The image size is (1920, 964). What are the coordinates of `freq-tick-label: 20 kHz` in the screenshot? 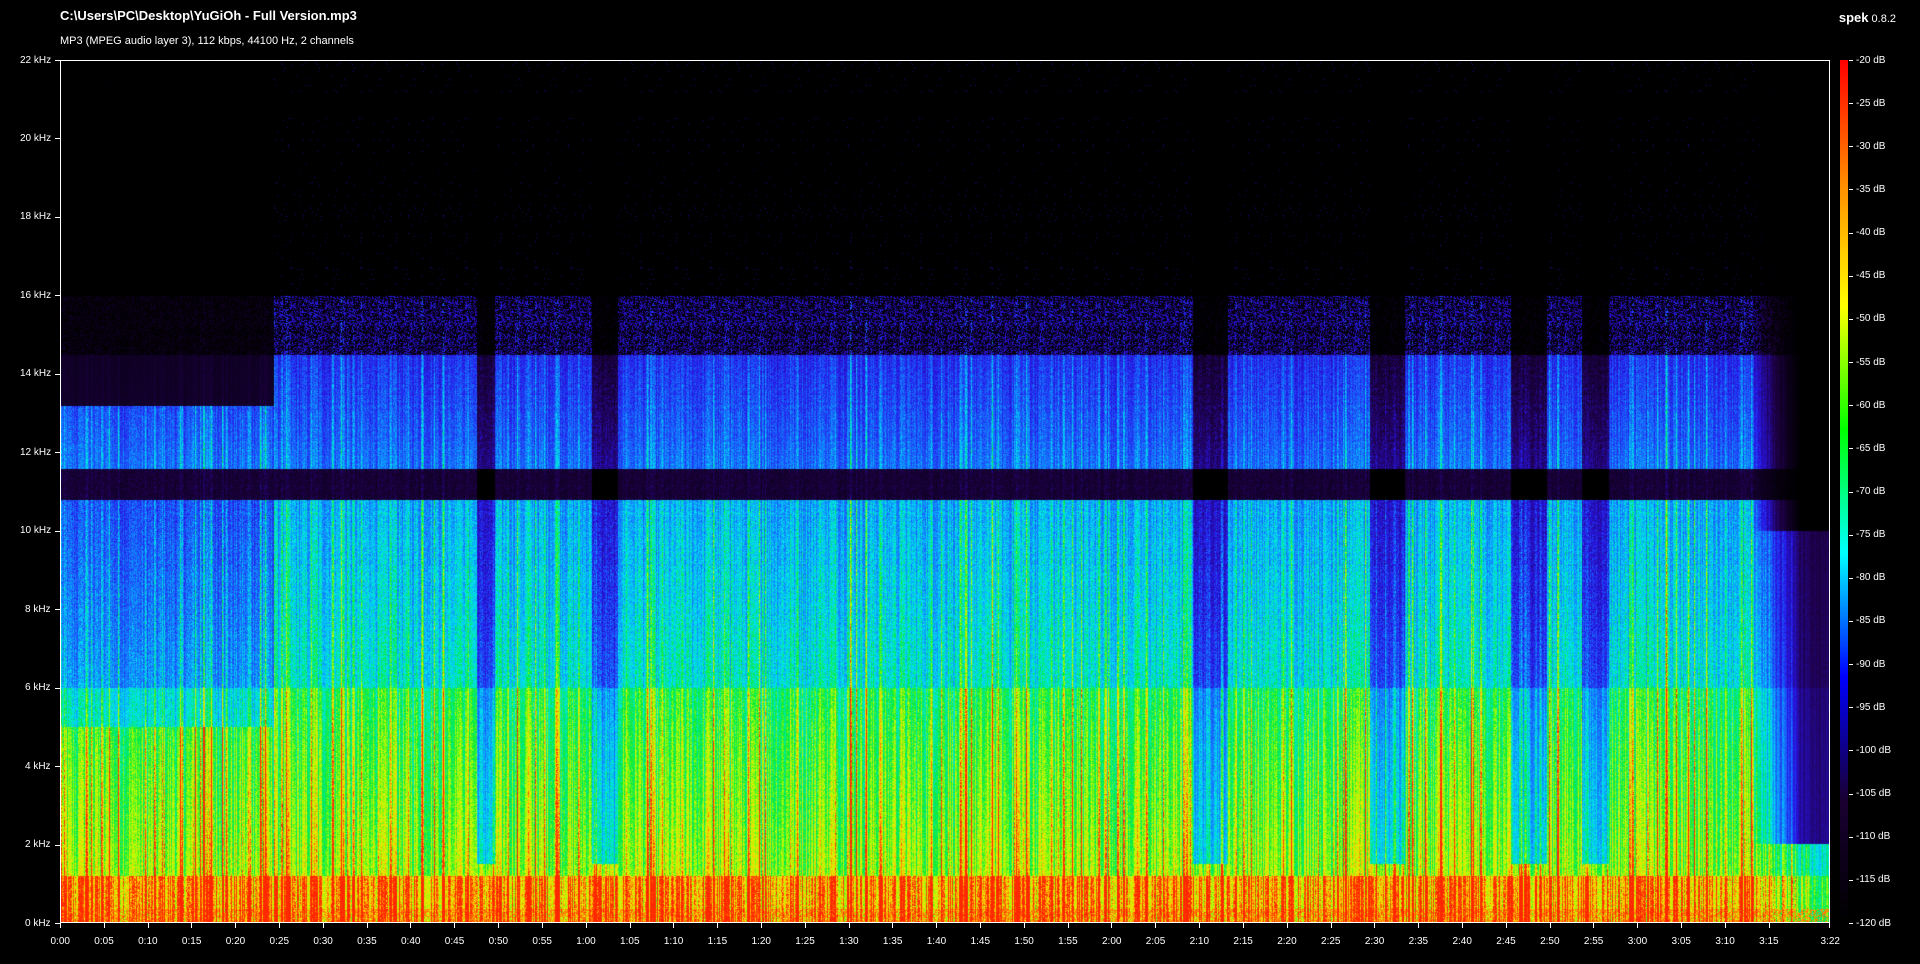 It's located at (36, 138).